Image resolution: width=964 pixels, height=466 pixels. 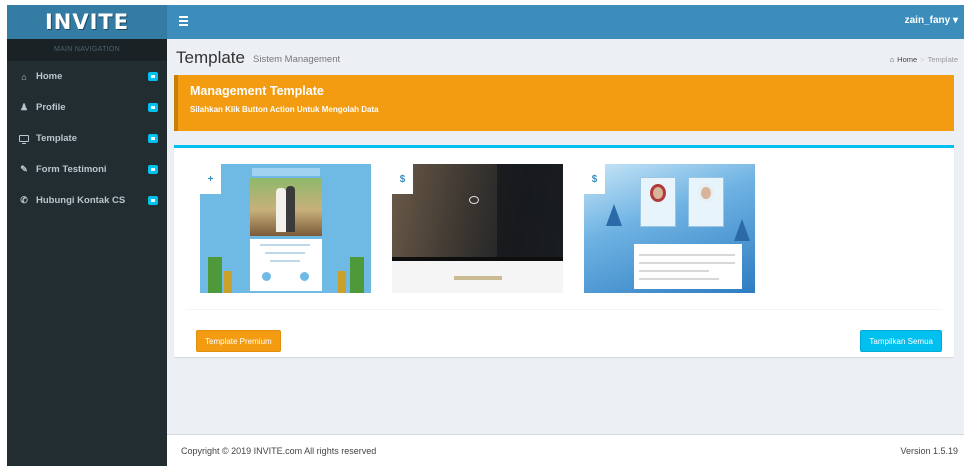 What do you see at coordinates (942, 59) in the screenshot?
I see `breadcrumb-current: Template` at bounding box center [942, 59].